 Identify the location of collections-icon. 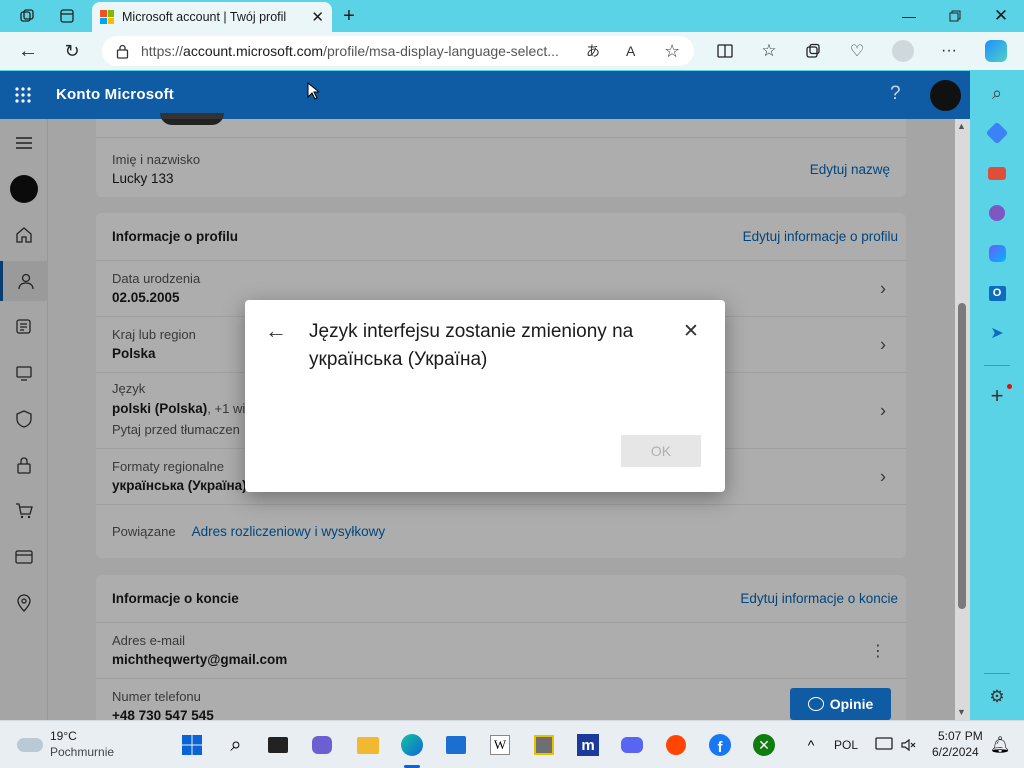
(813, 51).